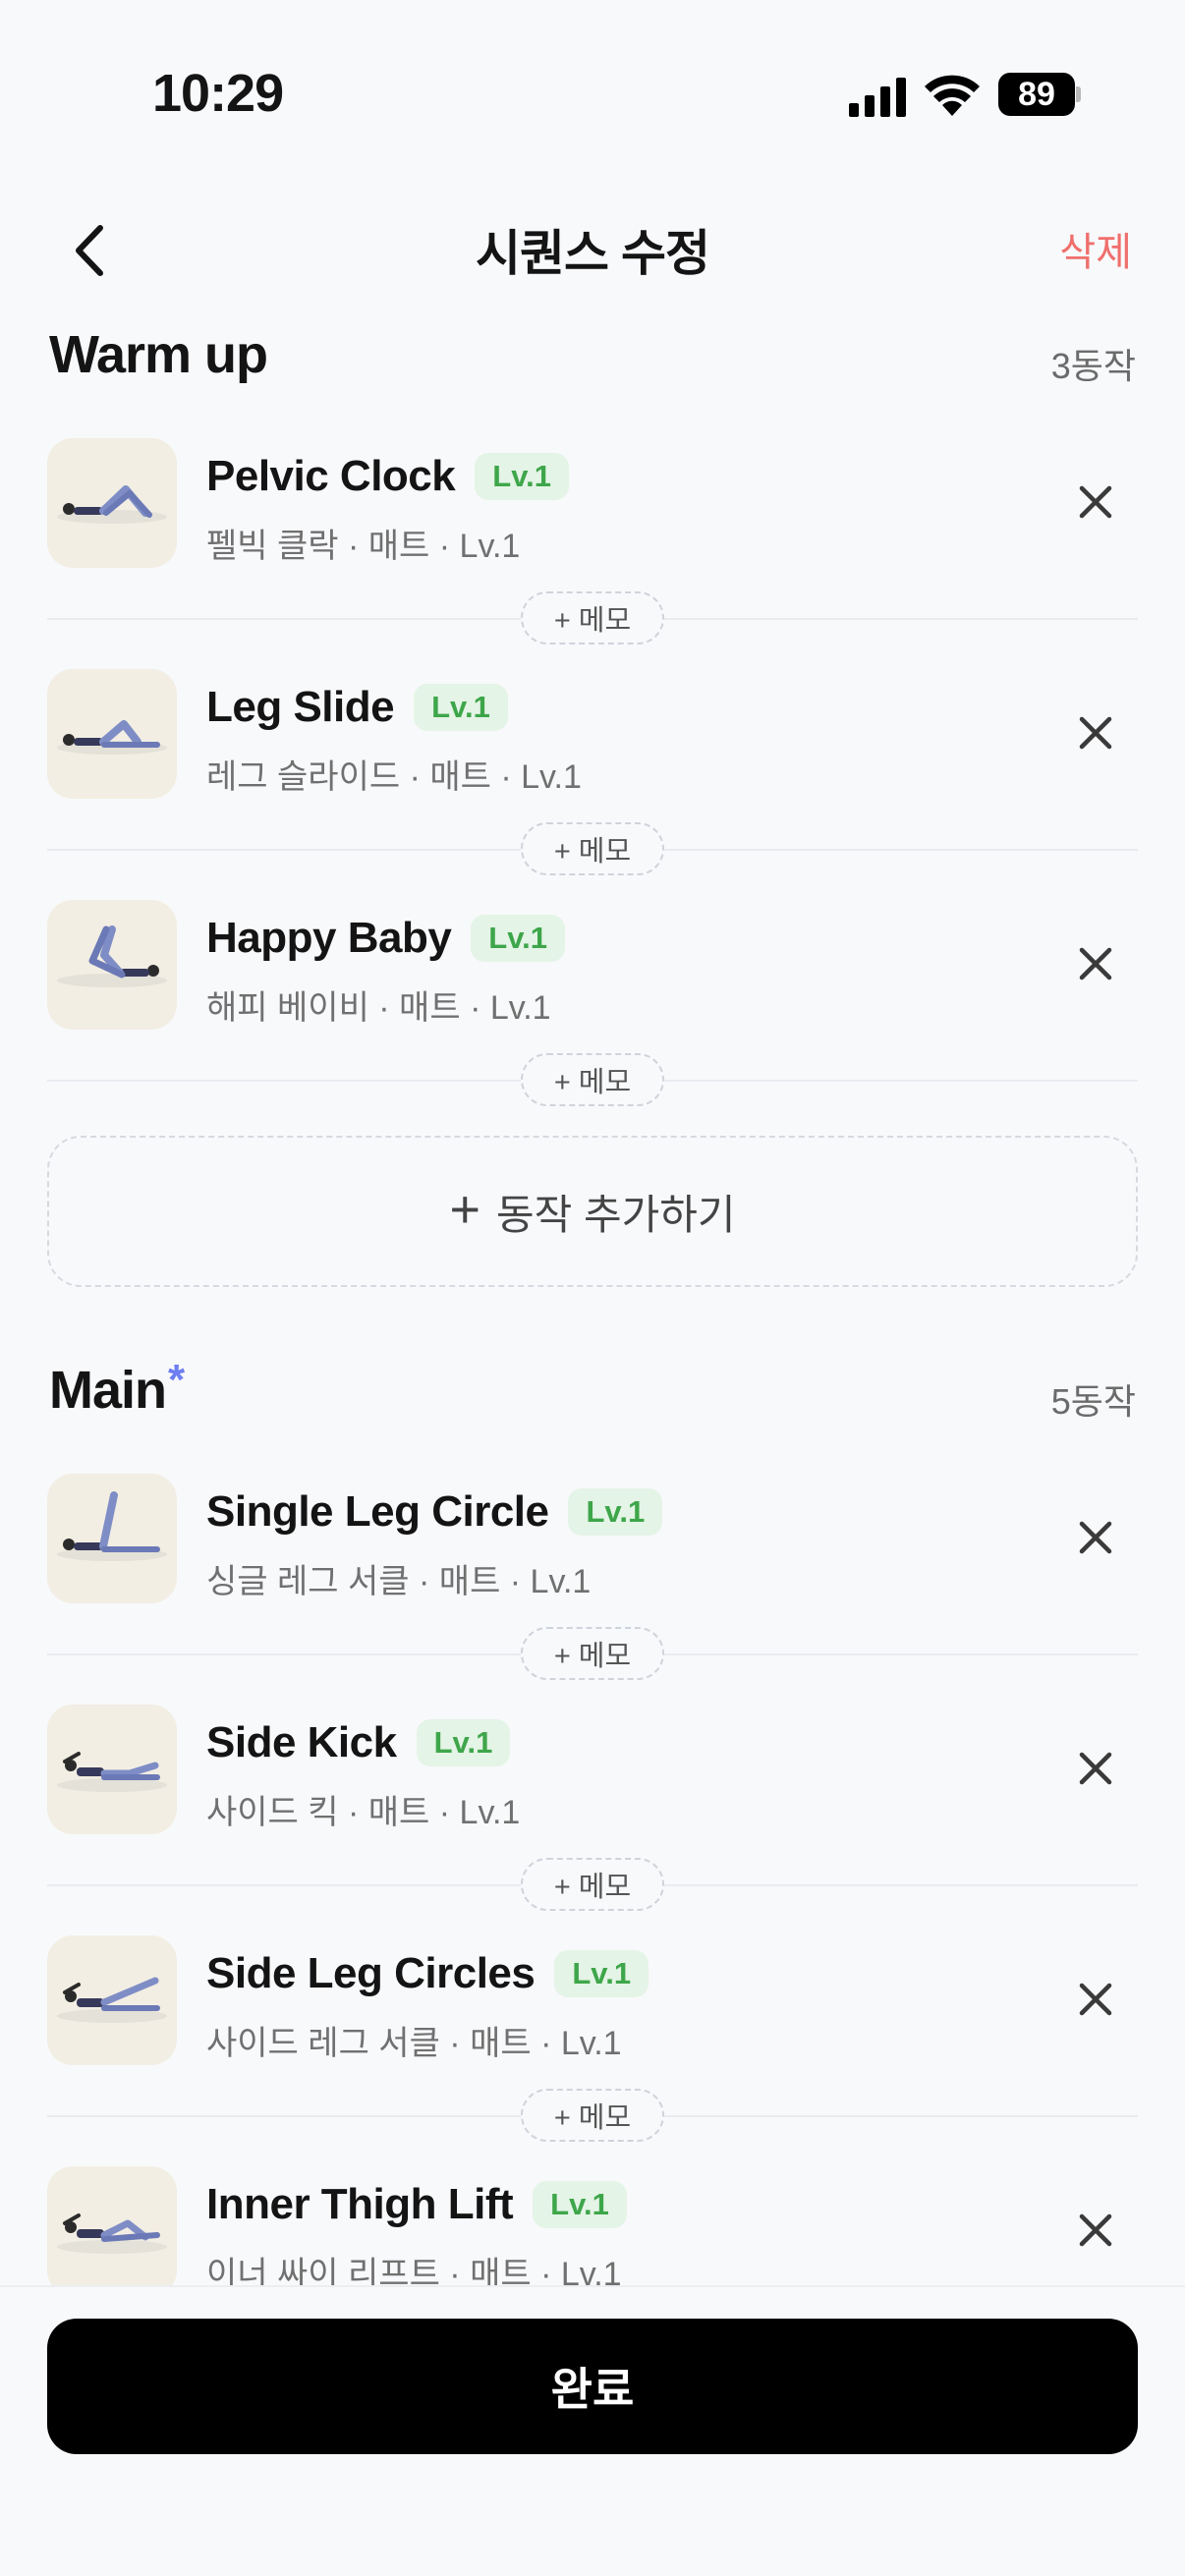 The height and width of the screenshot is (2576, 1185). What do you see at coordinates (592, 1777) in the screenshot?
I see `exercise-item: Side Kick Lv.1 사이드 킥 · 매트 · Lv.1` at bounding box center [592, 1777].